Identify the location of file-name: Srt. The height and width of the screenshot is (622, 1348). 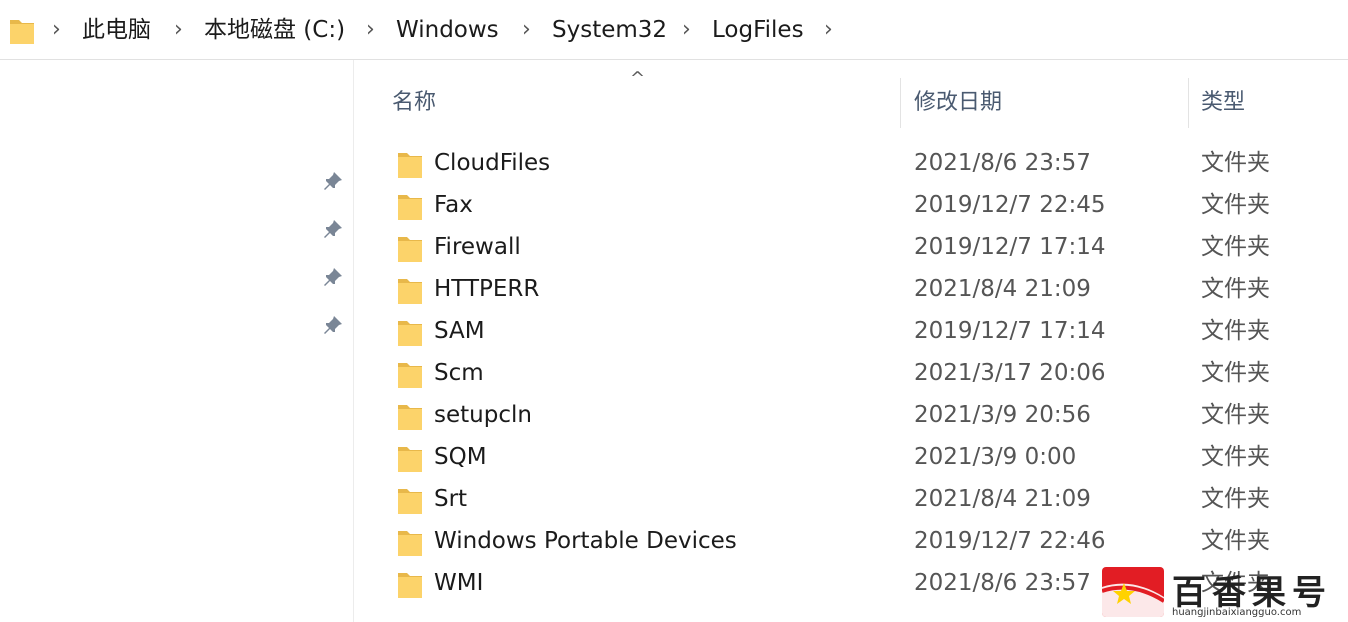
(450, 499).